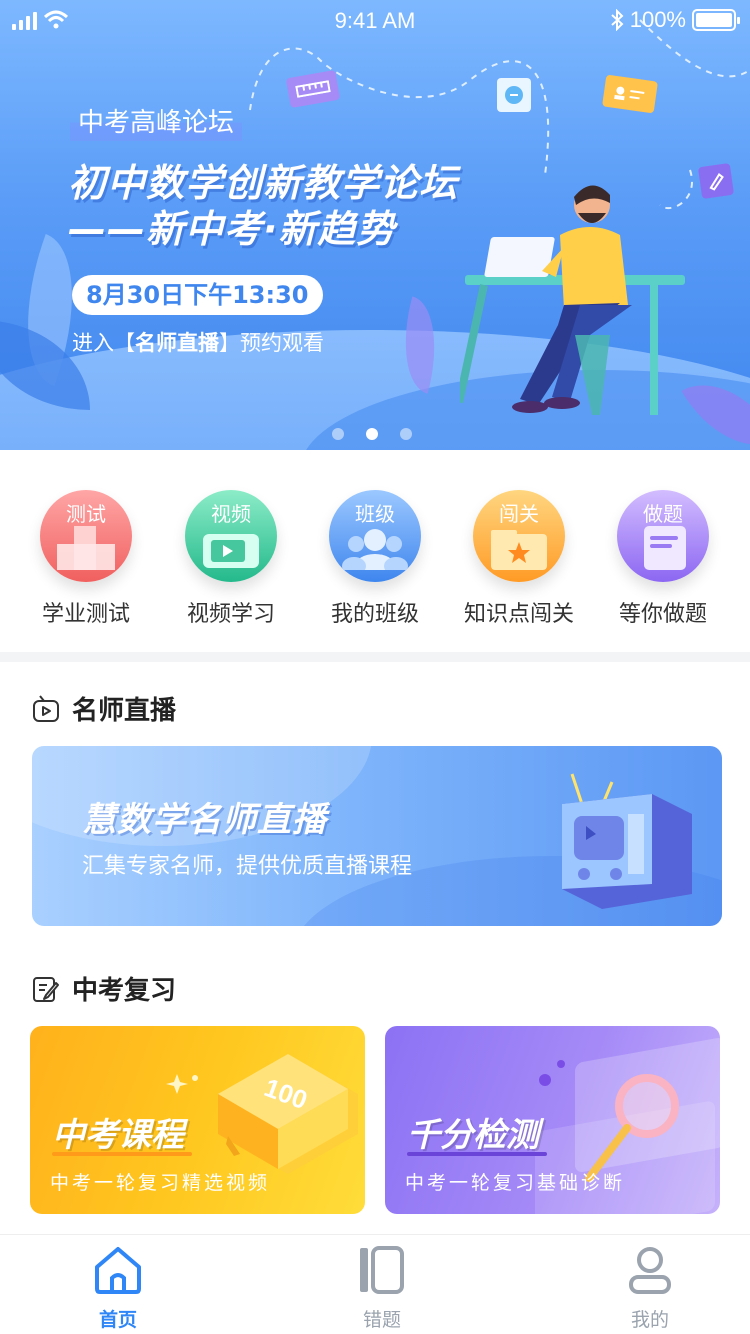 This screenshot has width=750, height=1334. Describe the element at coordinates (374, 614) in the screenshot. I see `entry-label: 我的班级` at that location.